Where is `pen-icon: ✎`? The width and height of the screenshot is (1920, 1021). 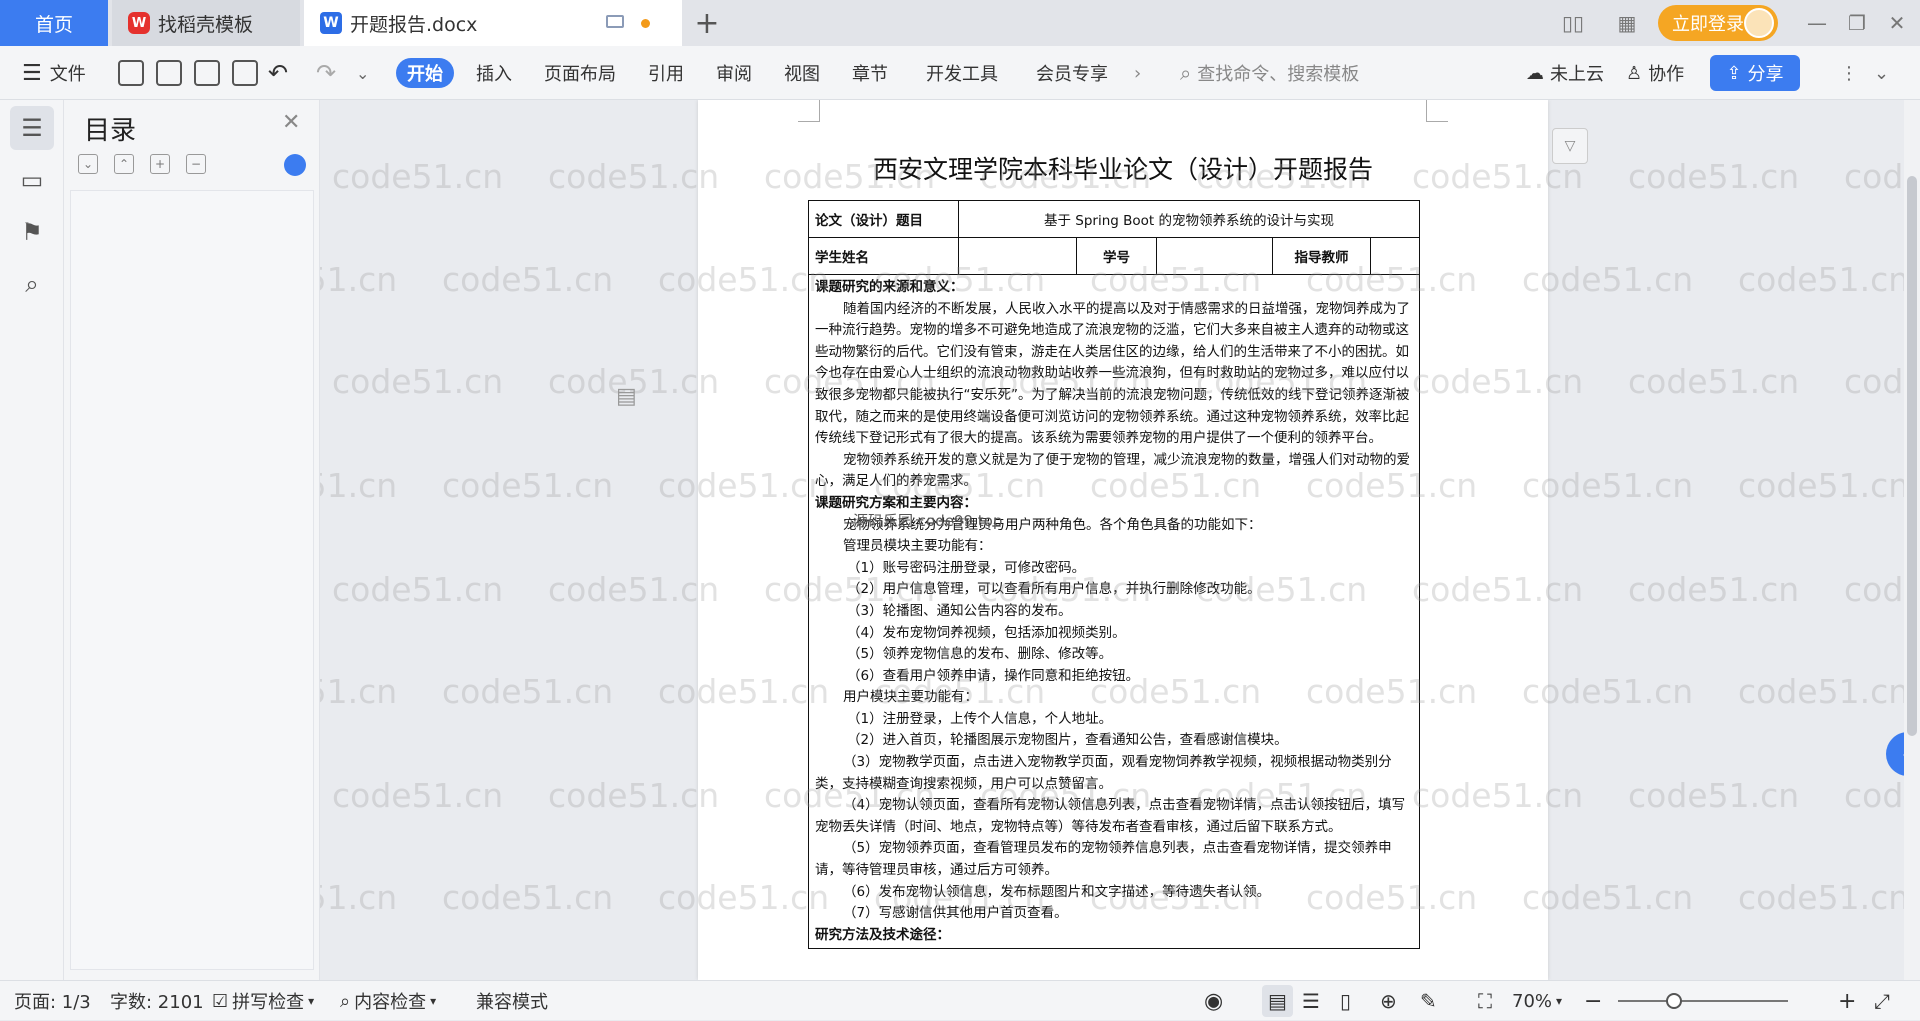
pen-icon: ✎ is located at coordinates (1428, 1001).